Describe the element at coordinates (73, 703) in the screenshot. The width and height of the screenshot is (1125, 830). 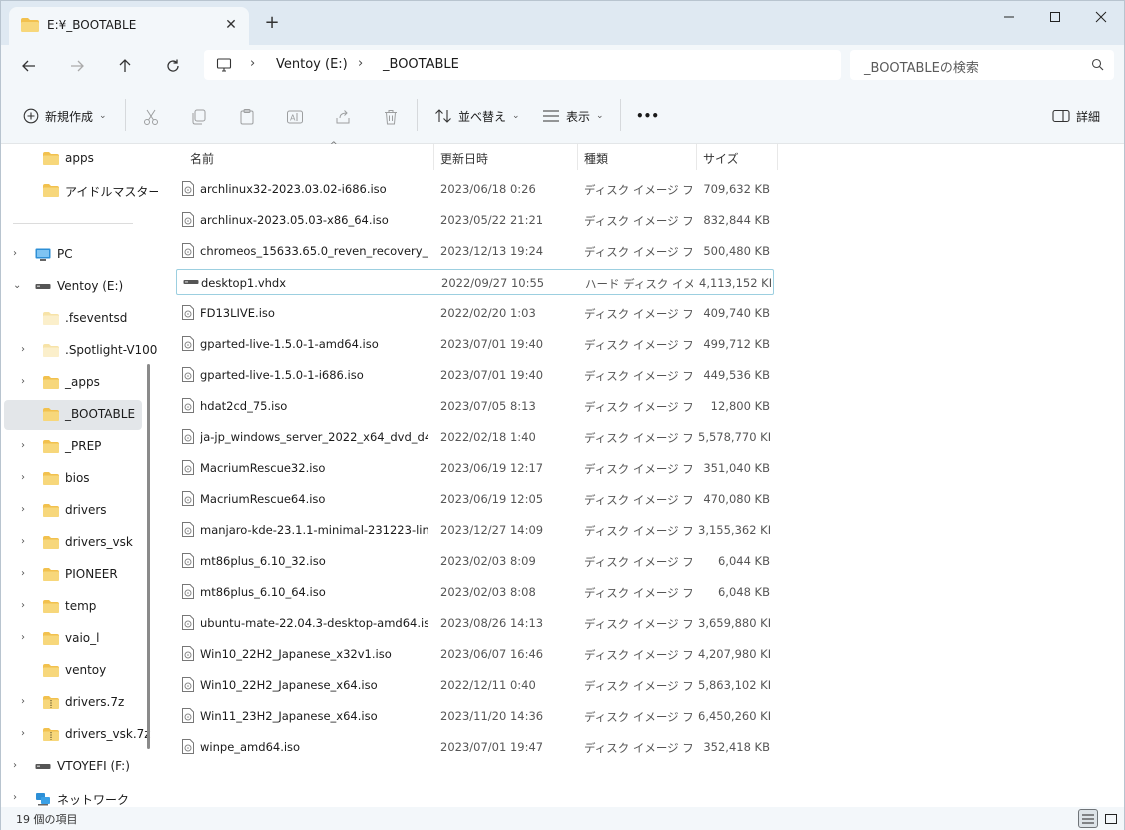
I see `sidebar-item: › drivers.7z` at that location.